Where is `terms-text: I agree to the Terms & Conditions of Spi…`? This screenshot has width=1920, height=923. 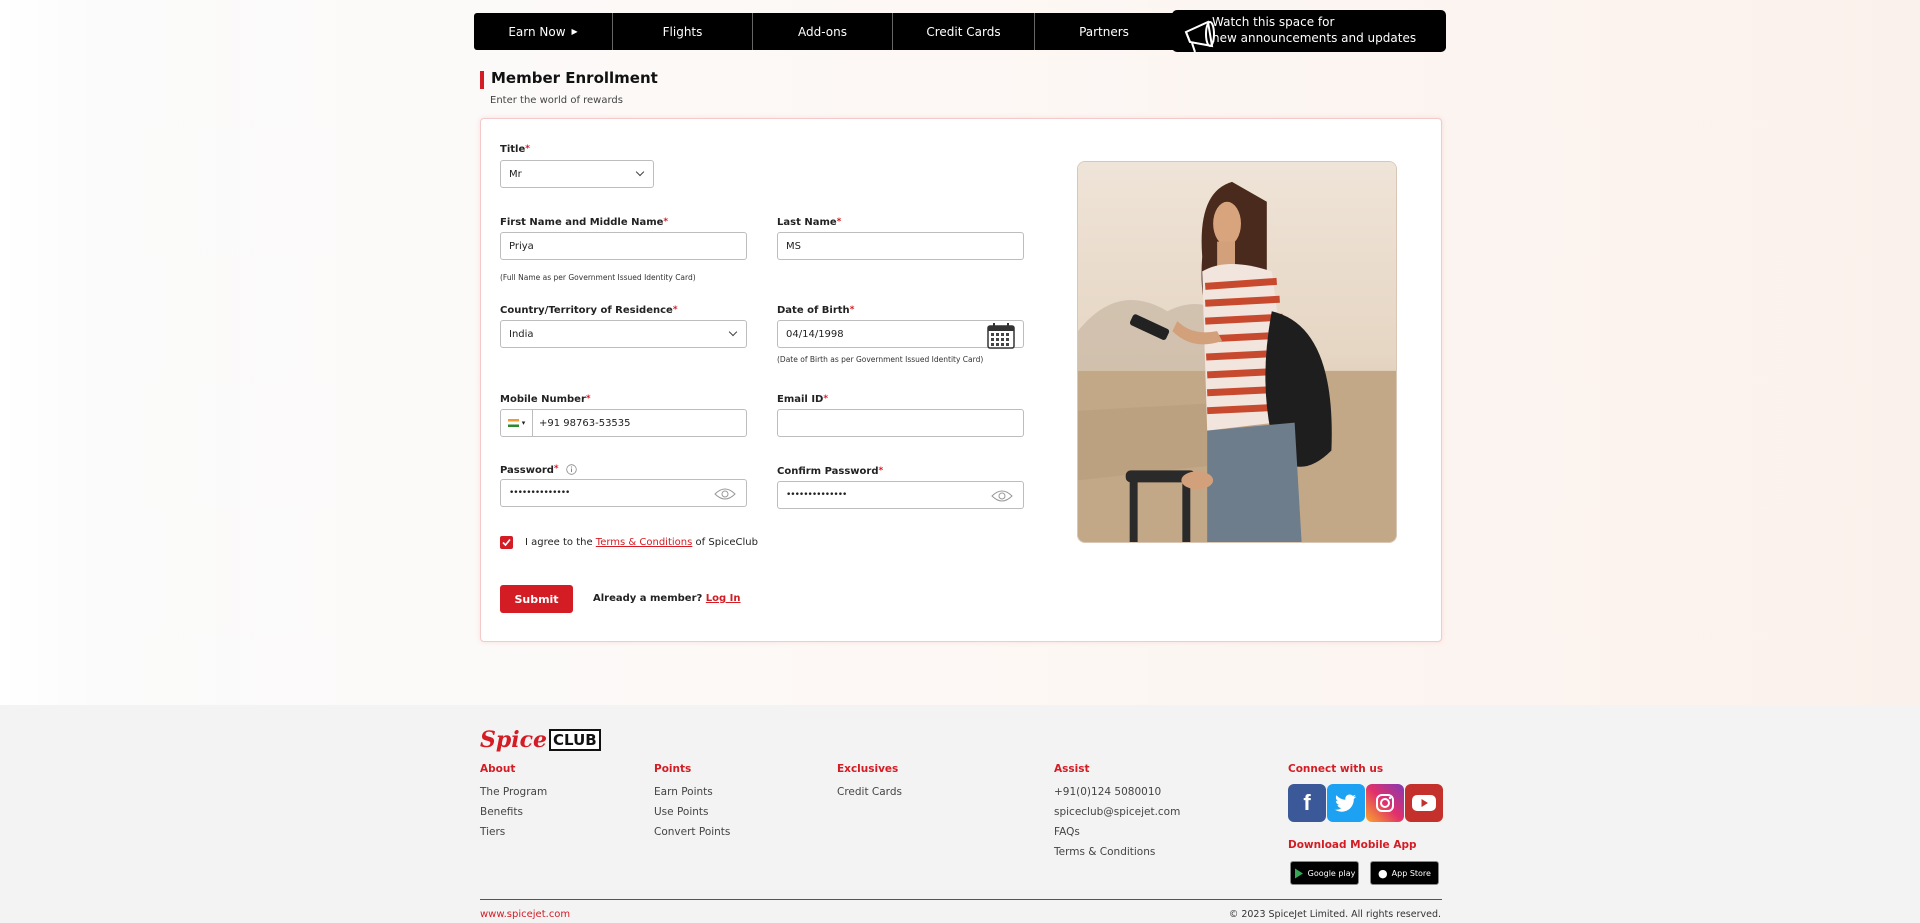 terms-text: I agree to the Terms & Conditions of Spi… is located at coordinates (641, 542).